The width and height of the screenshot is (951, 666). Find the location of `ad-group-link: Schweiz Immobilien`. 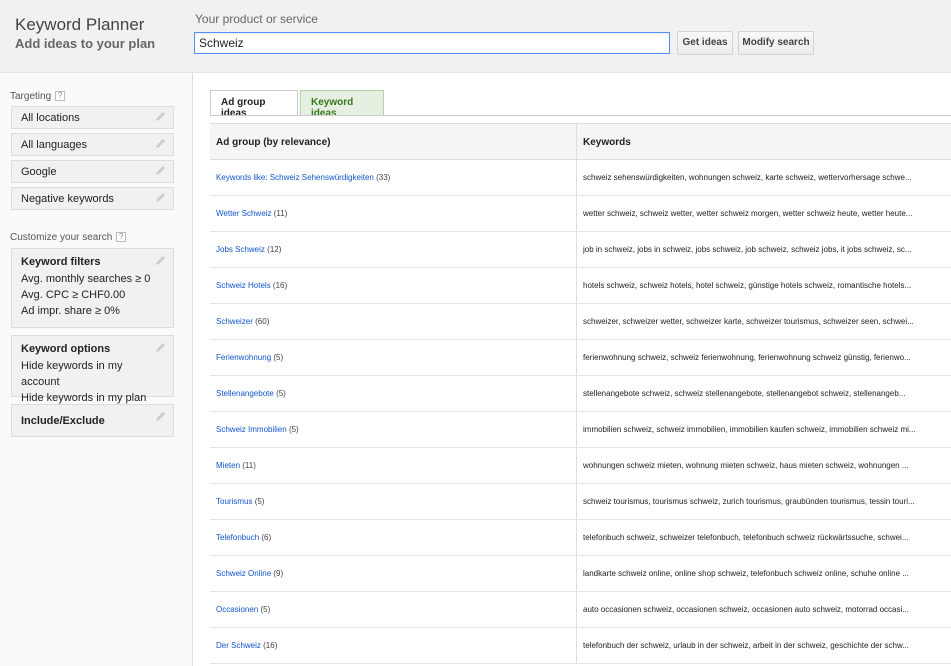

ad-group-link: Schweiz Immobilien is located at coordinates (251, 429).